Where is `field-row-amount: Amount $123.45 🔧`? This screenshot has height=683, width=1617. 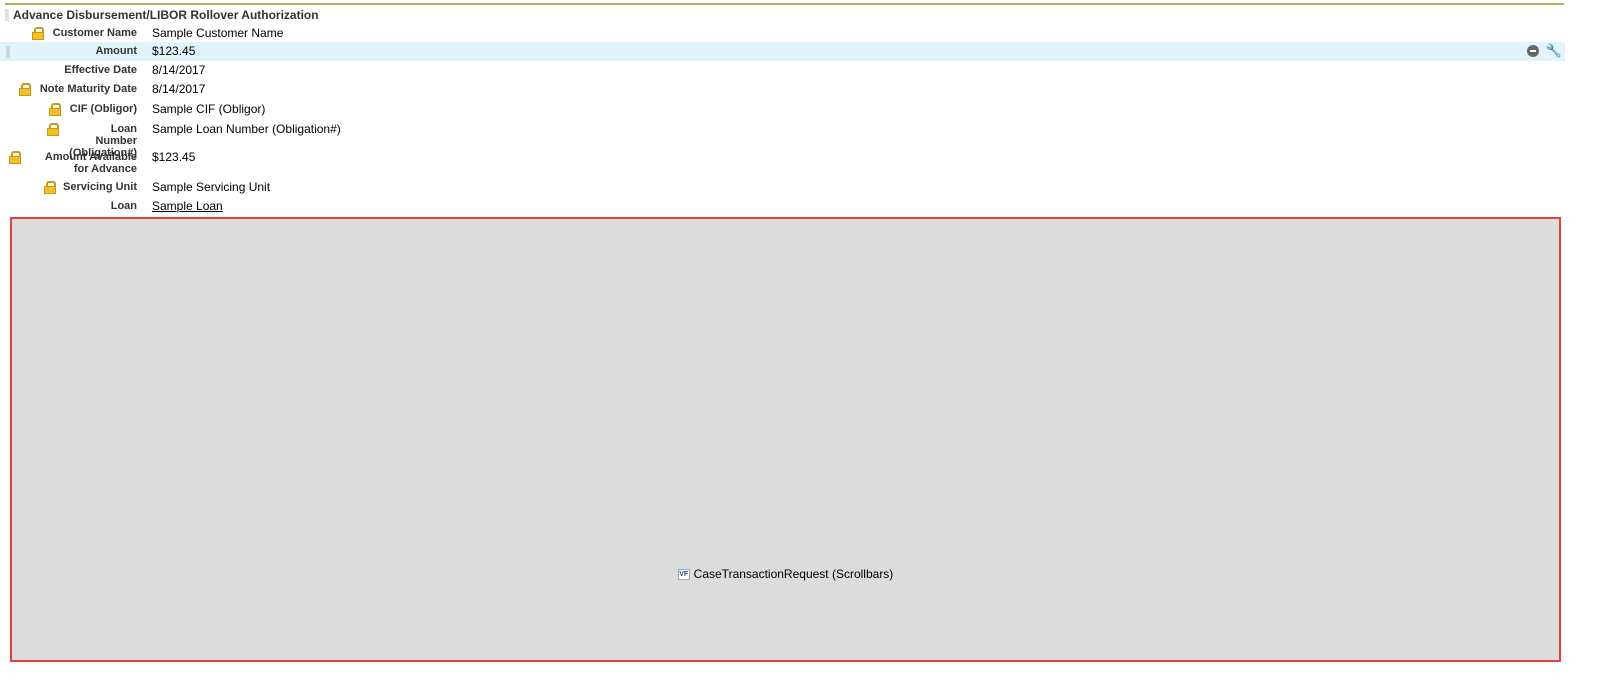
field-row-amount: Amount $123.45 🔧 is located at coordinates (782, 51).